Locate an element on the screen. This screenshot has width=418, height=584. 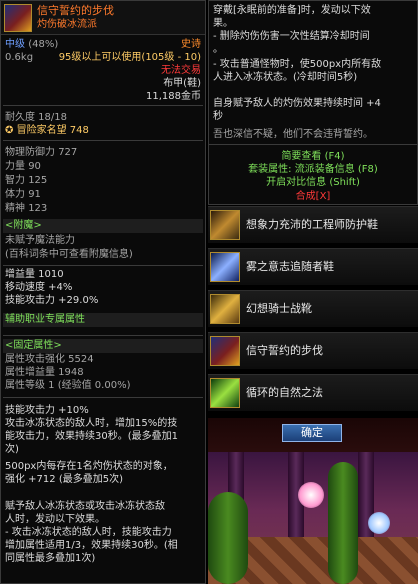
fixed-line: 属性等级 1 (经验值 0.00%) is located at coordinates (68, 385).